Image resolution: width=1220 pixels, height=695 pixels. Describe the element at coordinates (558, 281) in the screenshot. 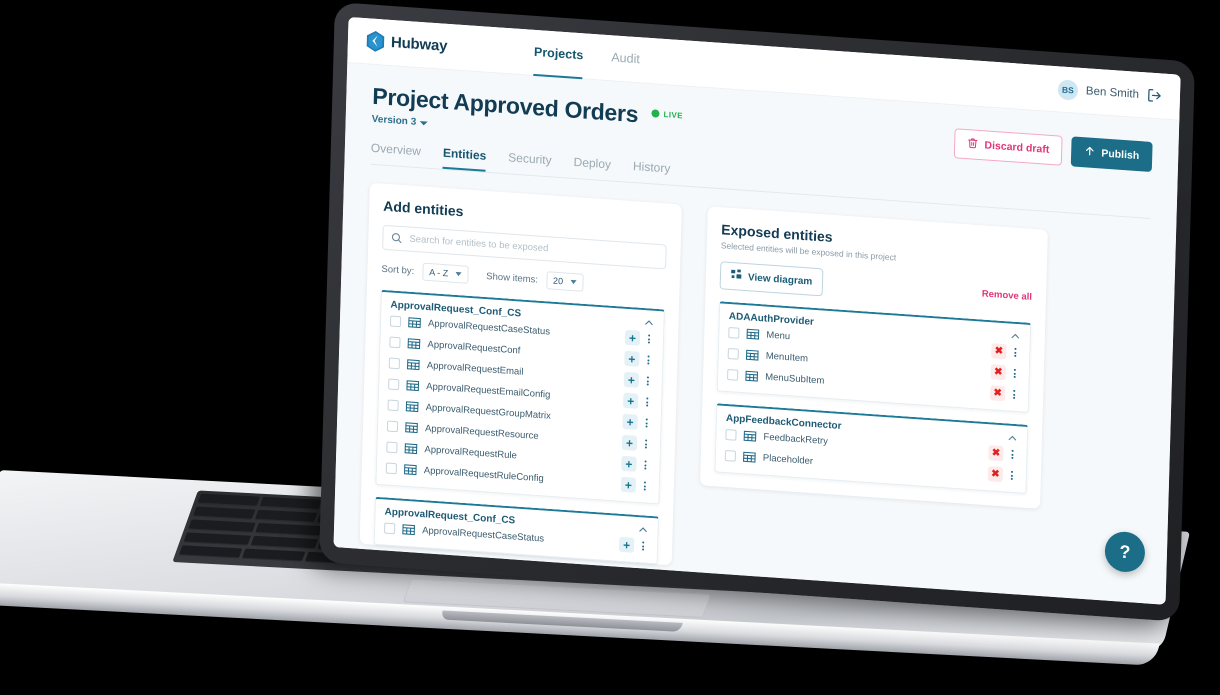

I see `show-items-value: 20` at that location.